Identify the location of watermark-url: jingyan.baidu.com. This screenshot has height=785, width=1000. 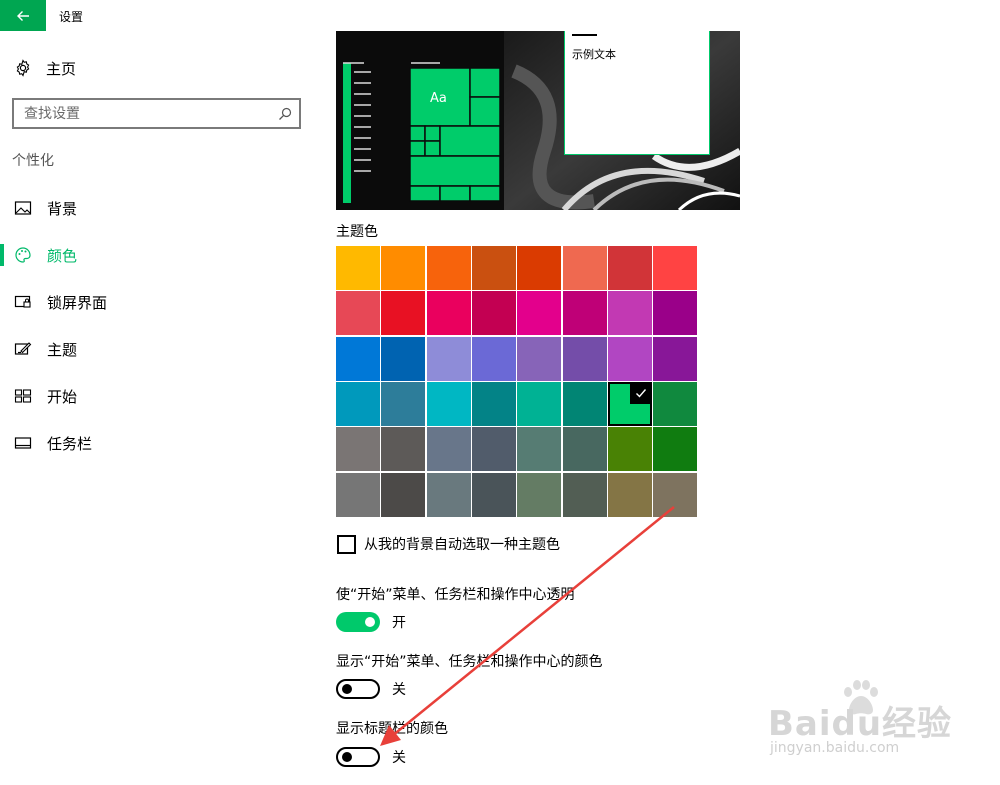
(835, 748).